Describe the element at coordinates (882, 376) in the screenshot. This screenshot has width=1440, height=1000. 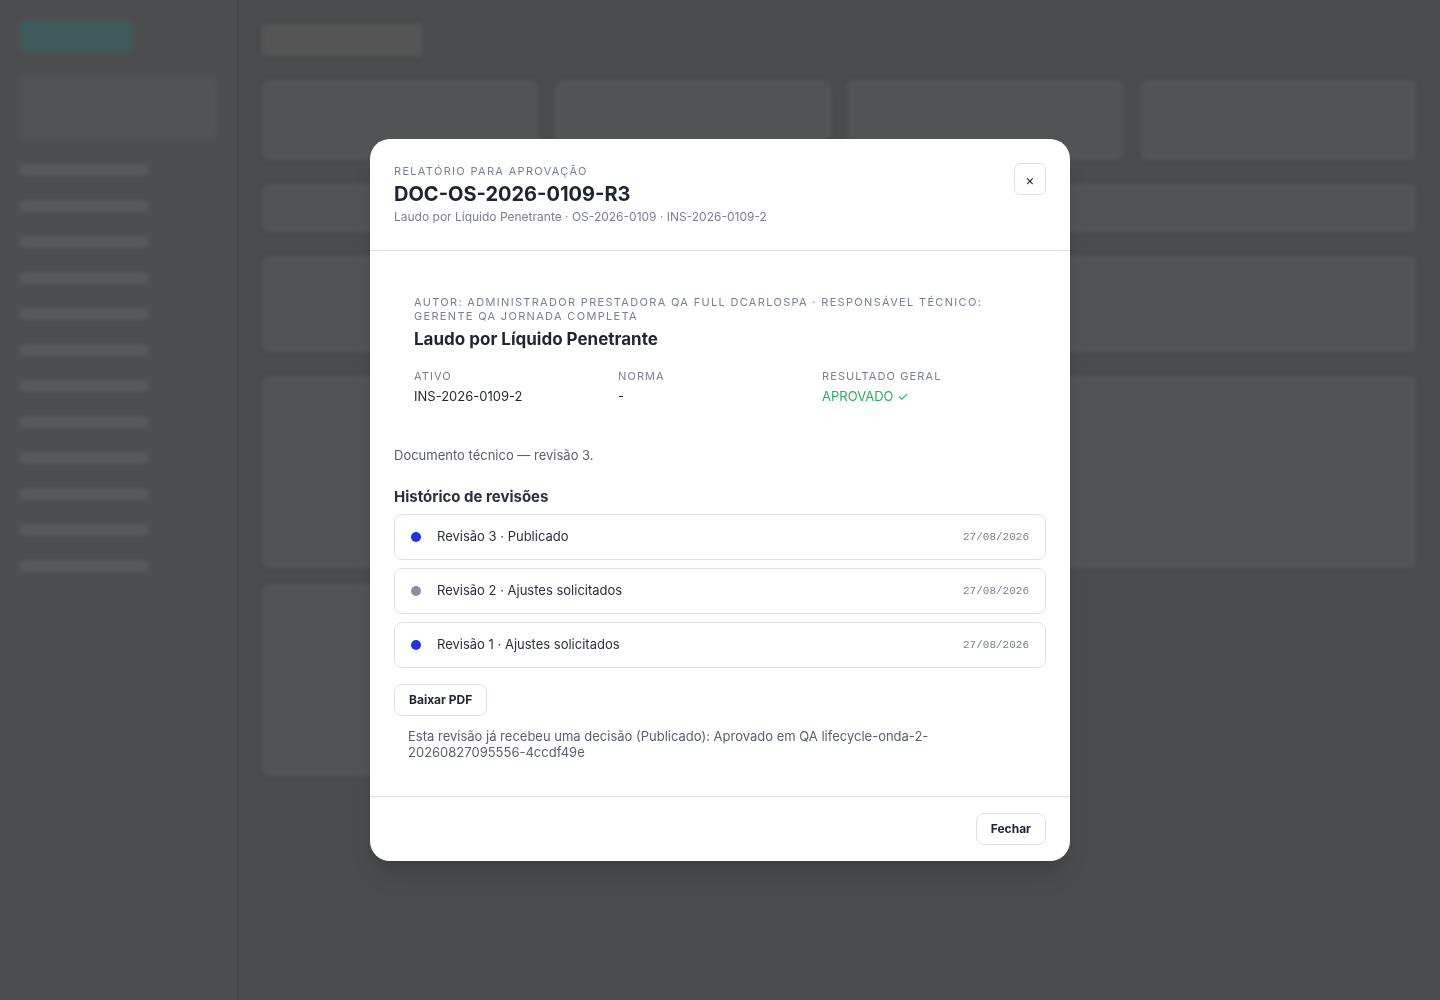
I see `field-label: RESULTADO GERAL` at that location.